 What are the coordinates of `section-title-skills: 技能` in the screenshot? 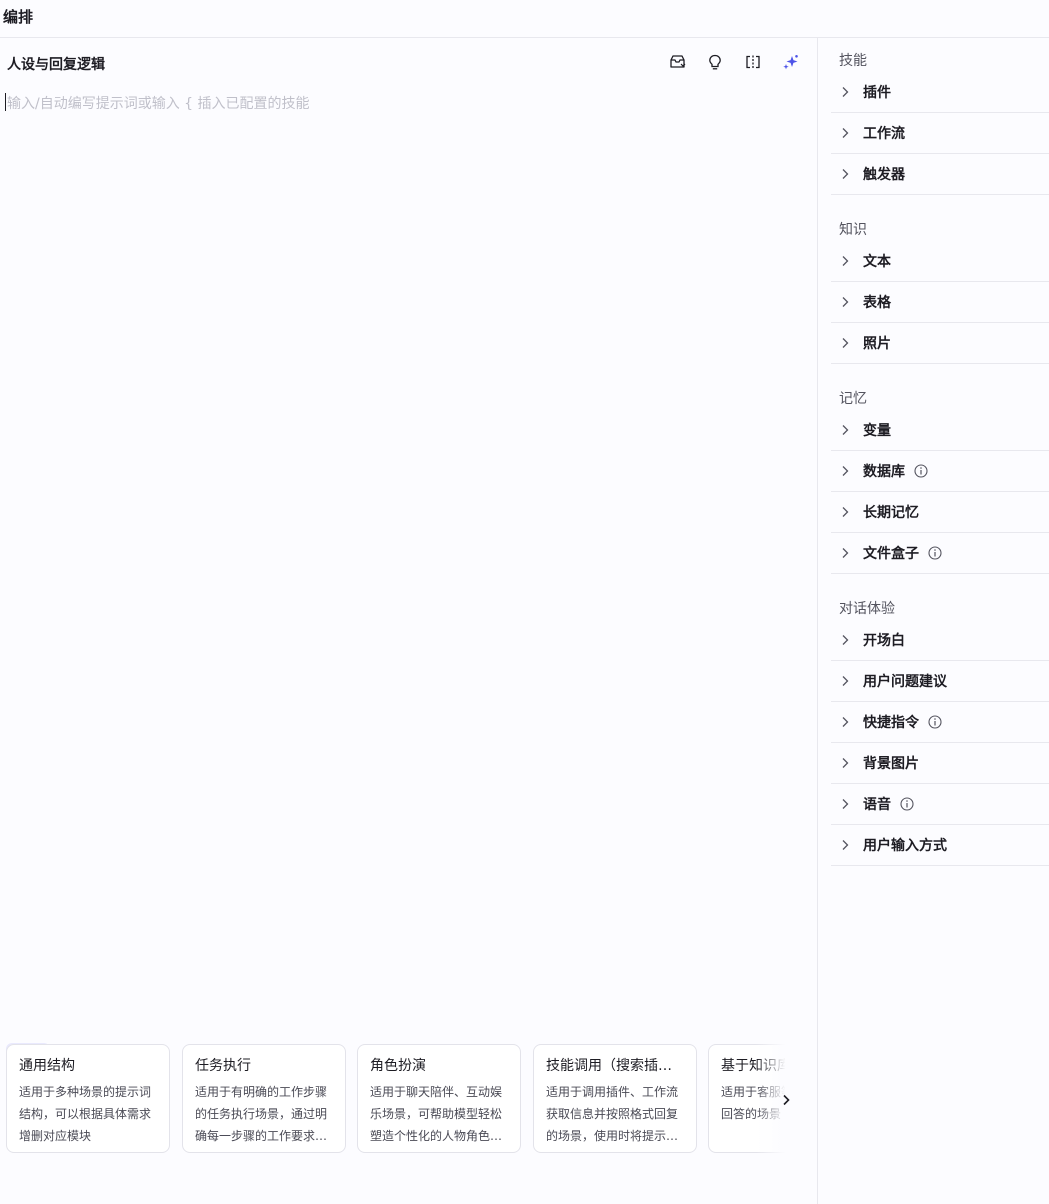 It's located at (853, 61).